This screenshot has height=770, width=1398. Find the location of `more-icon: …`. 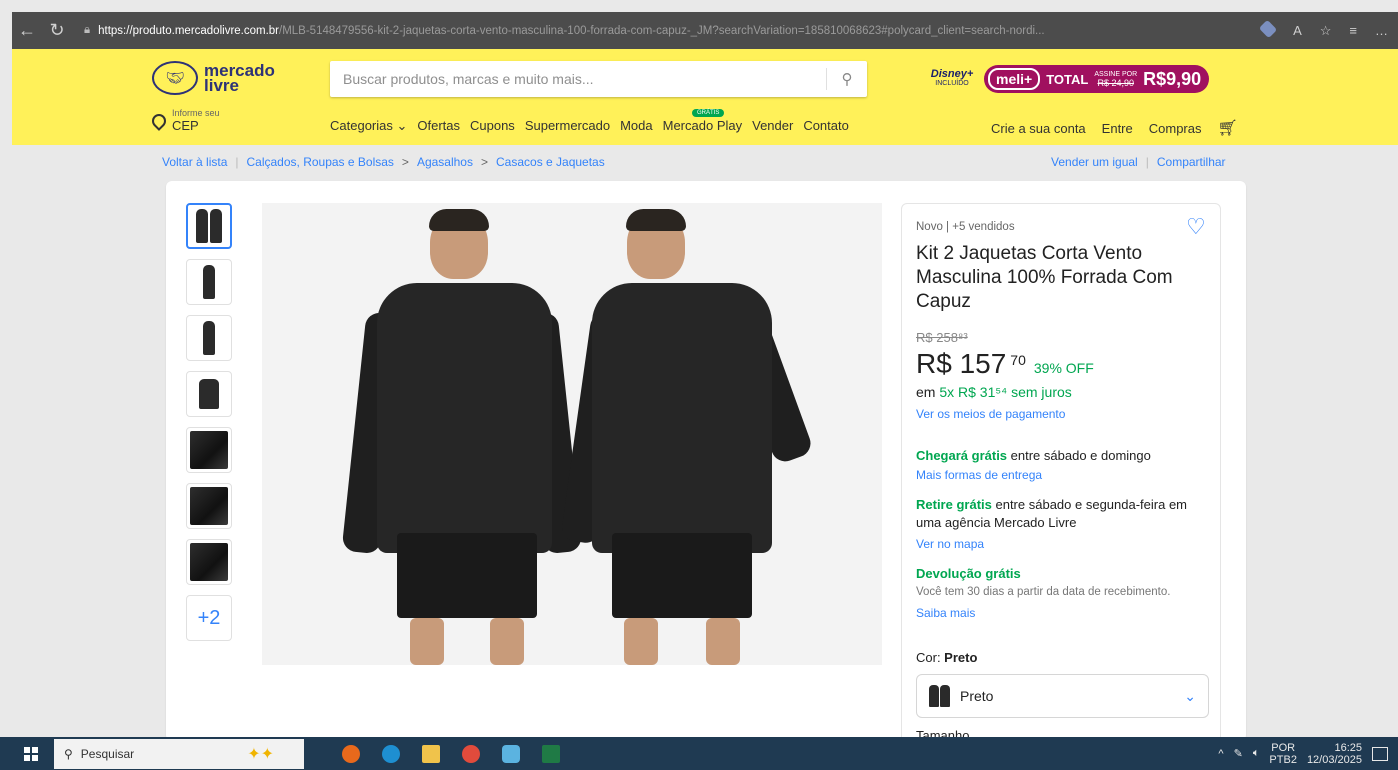

more-icon: … is located at coordinates (1381, 31).